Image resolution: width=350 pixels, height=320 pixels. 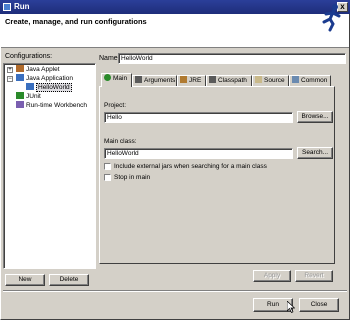 What do you see at coordinates (69, 280) in the screenshot?
I see `delete-button: Delete` at bounding box center [69, 280].